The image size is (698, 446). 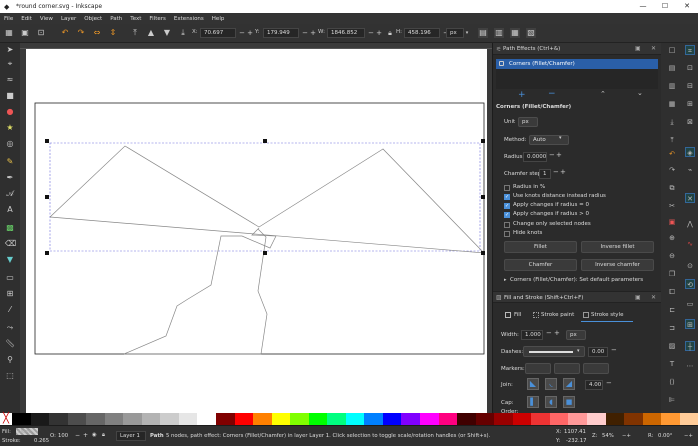 What do you see at coordinates (77, 435) in the screenshot?
I see `opacity-decrement-icon: −` at bounding box center [77, 435].